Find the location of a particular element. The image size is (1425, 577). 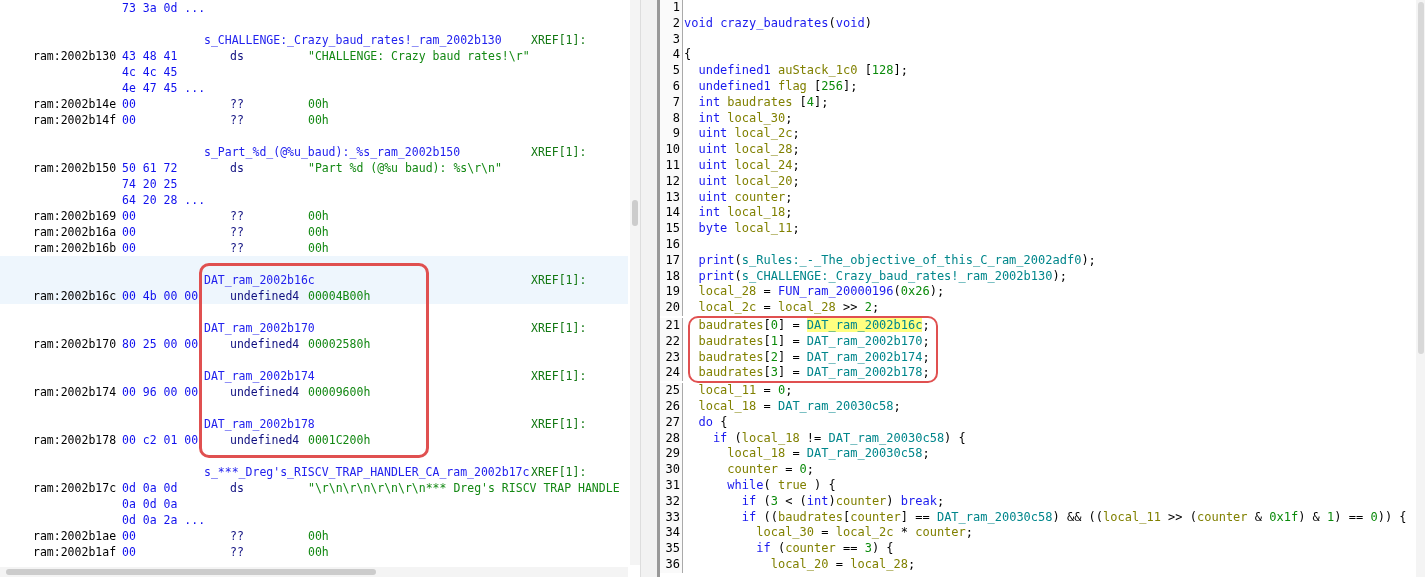

code-line: while( true ) { is located at coordinates (781, 484).